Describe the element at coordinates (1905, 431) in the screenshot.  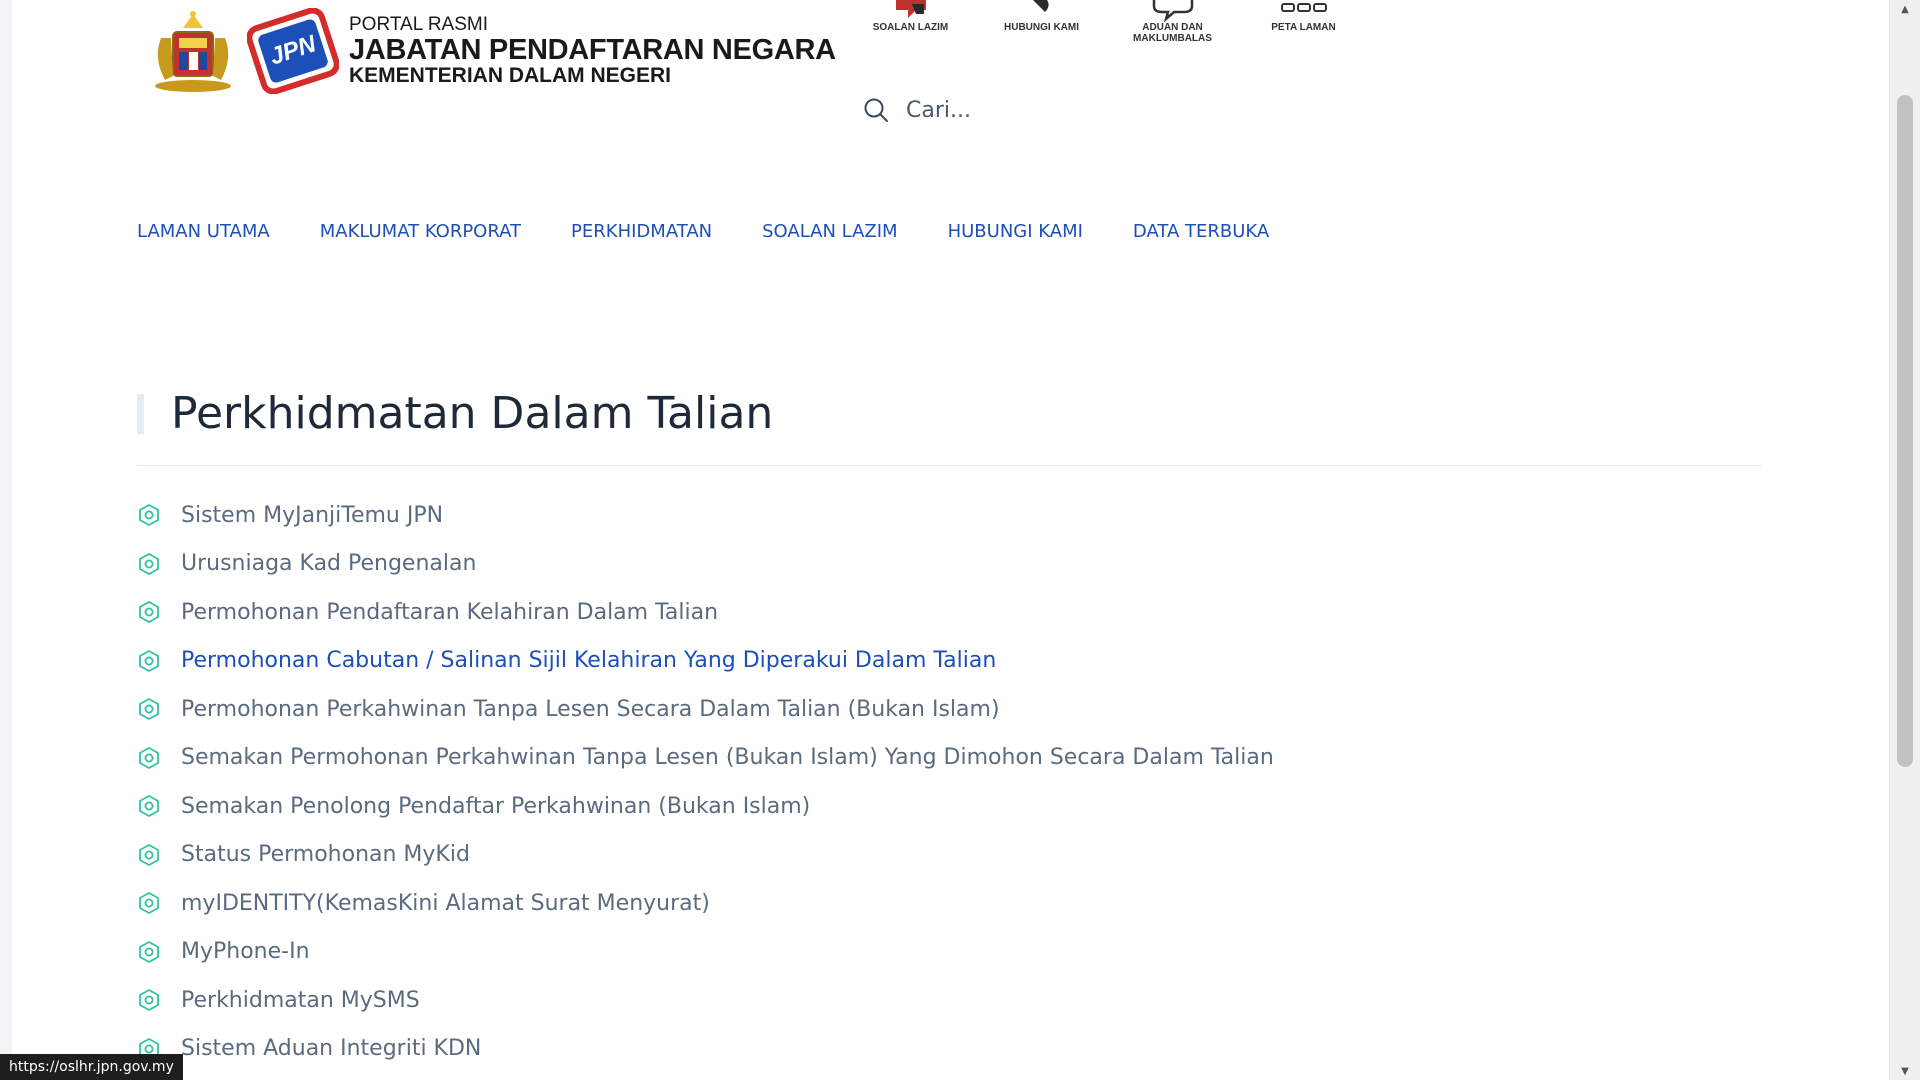
I see `scrollbar-thumb` at that location.